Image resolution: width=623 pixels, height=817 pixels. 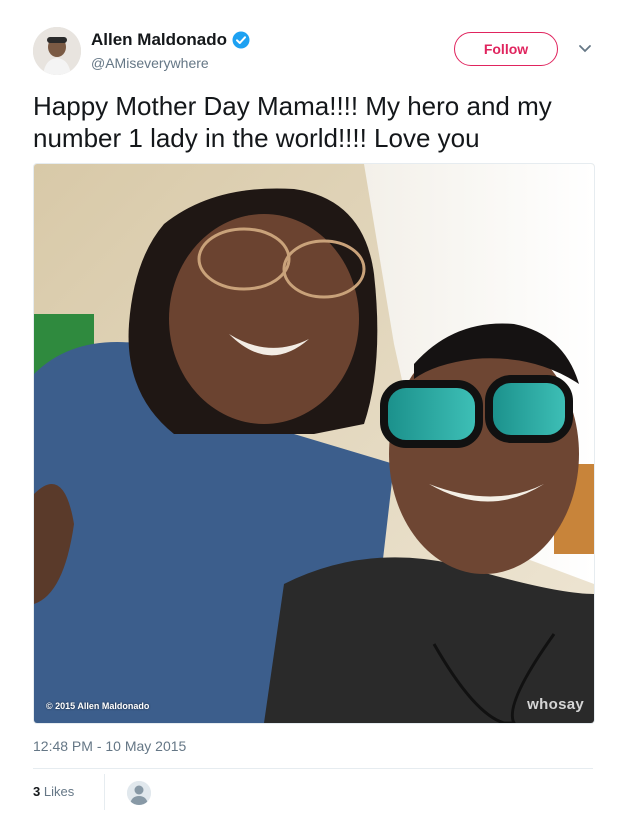 I want to click on photo-watermark: whosay, so click(x=555, y=704).